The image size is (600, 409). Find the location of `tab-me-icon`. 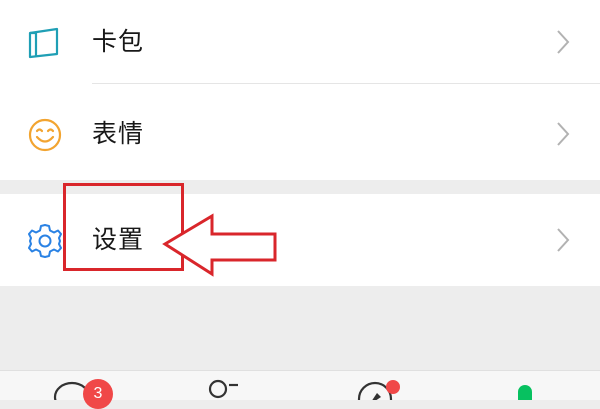

tab-me-icon is located at coordinates (525, 389).